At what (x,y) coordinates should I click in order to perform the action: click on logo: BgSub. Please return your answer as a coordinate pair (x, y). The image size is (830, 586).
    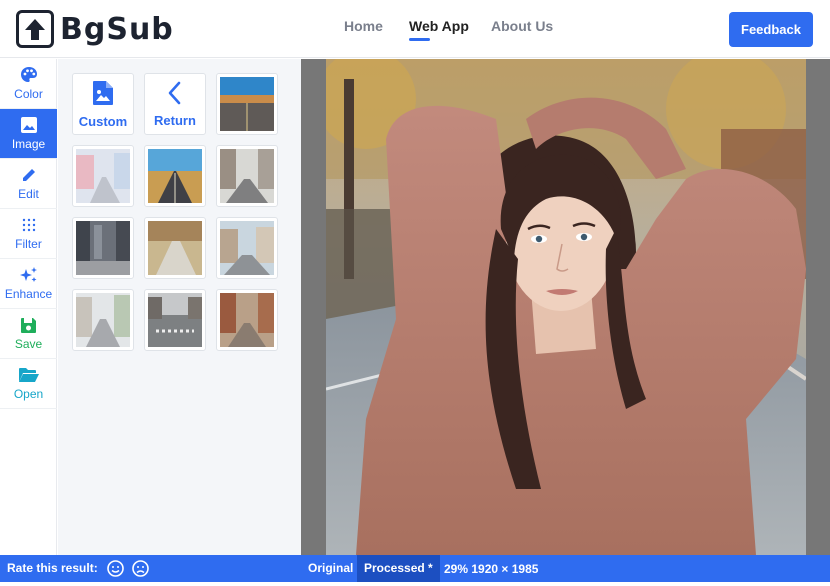
    Looking at the image, I should click on (95, 29).